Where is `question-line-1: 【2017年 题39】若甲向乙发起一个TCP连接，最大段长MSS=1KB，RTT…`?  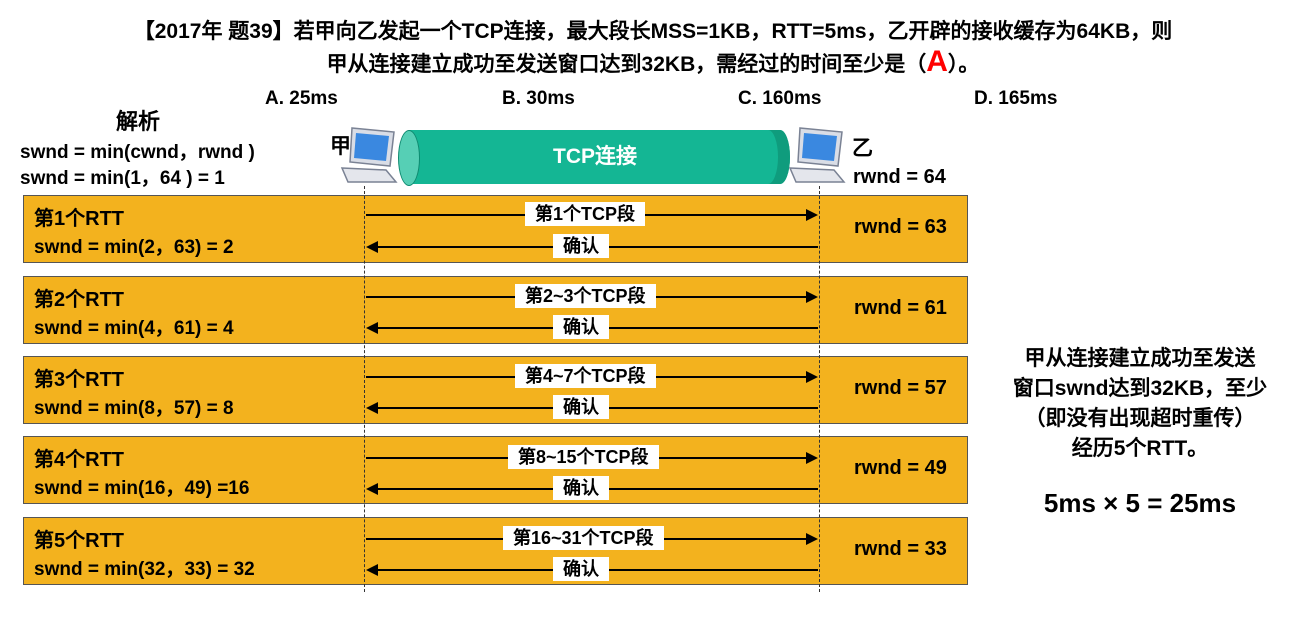
question-line-1: 【2017年 题39】若甲向乙发起一个TCP连接，最大段长MSS=1KB，RTT… is located at coordinates (653, 31).